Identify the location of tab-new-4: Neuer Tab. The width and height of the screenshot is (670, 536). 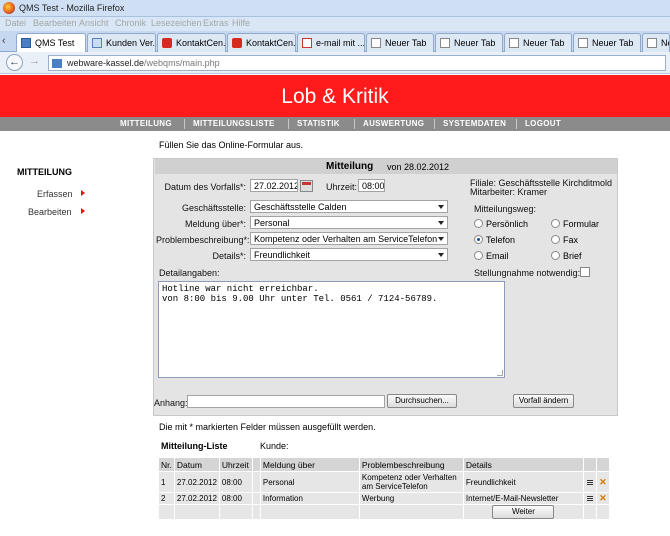
(607, 42).